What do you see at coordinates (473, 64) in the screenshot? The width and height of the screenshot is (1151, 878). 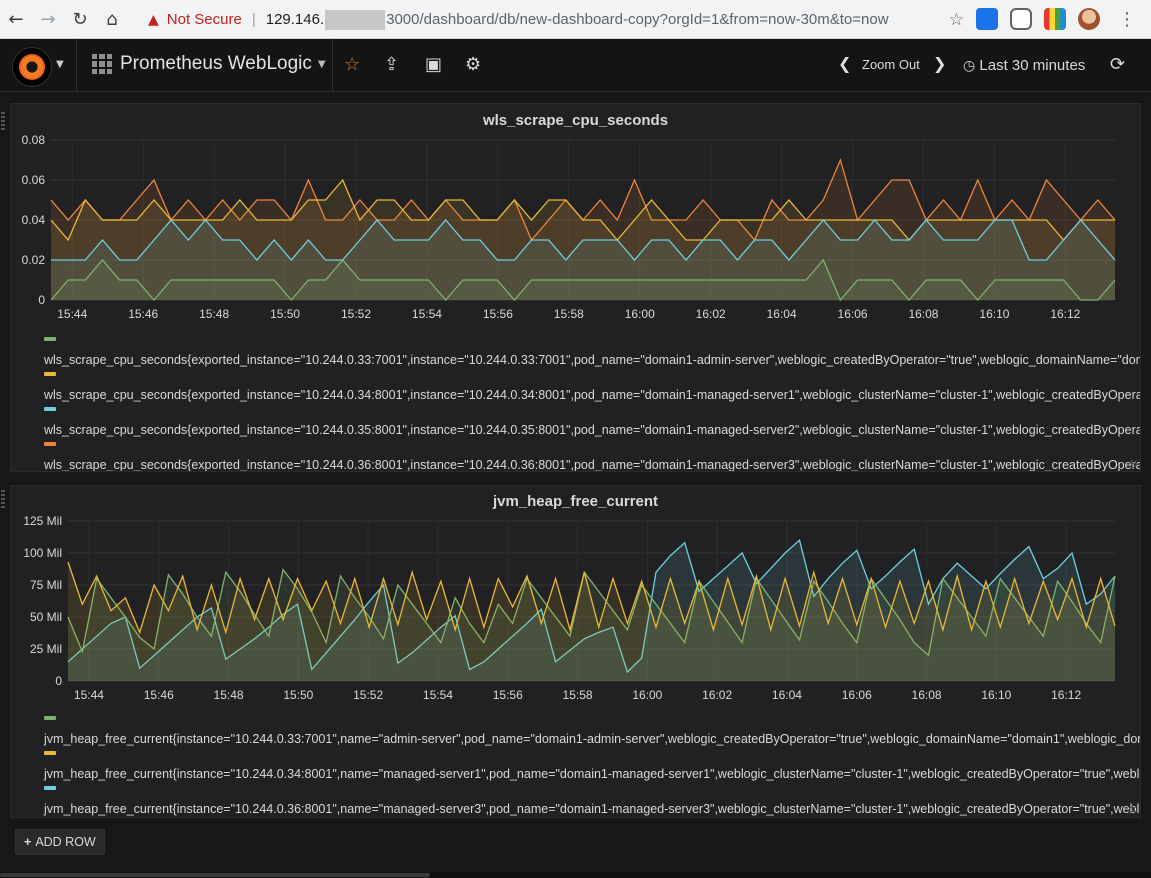 I see `settings-gear-icon: ⚙` at bounding box center [473, 64].